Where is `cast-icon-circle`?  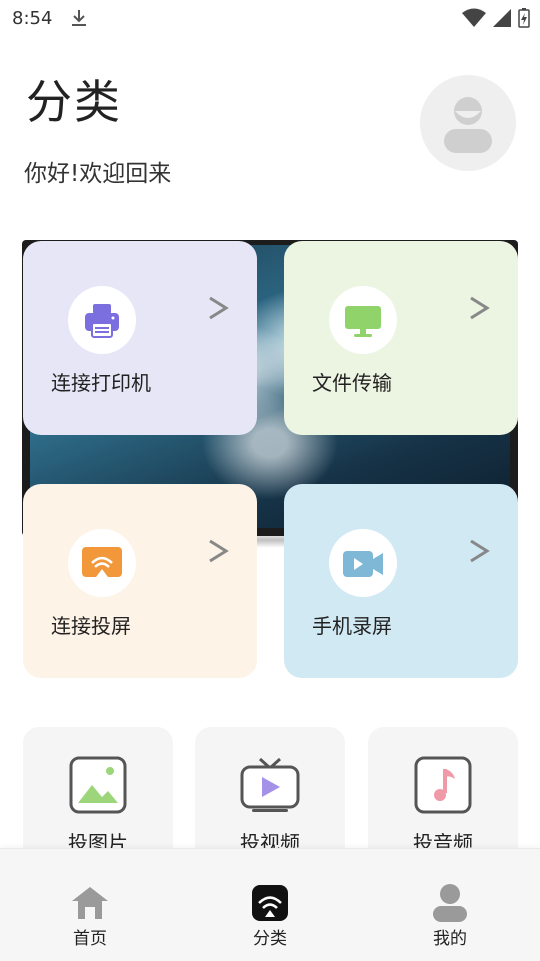
cast-icon-circle is located at coordinates (102, 563).